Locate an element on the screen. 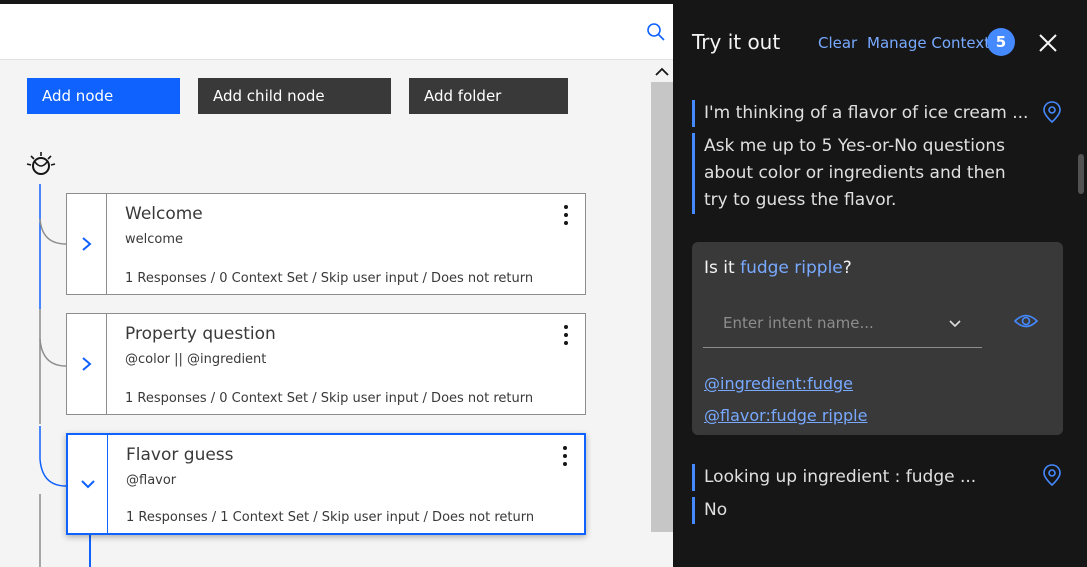 The image size is (1087, 567). user-message-prefix: Is it is located at coordinates (722, 268).